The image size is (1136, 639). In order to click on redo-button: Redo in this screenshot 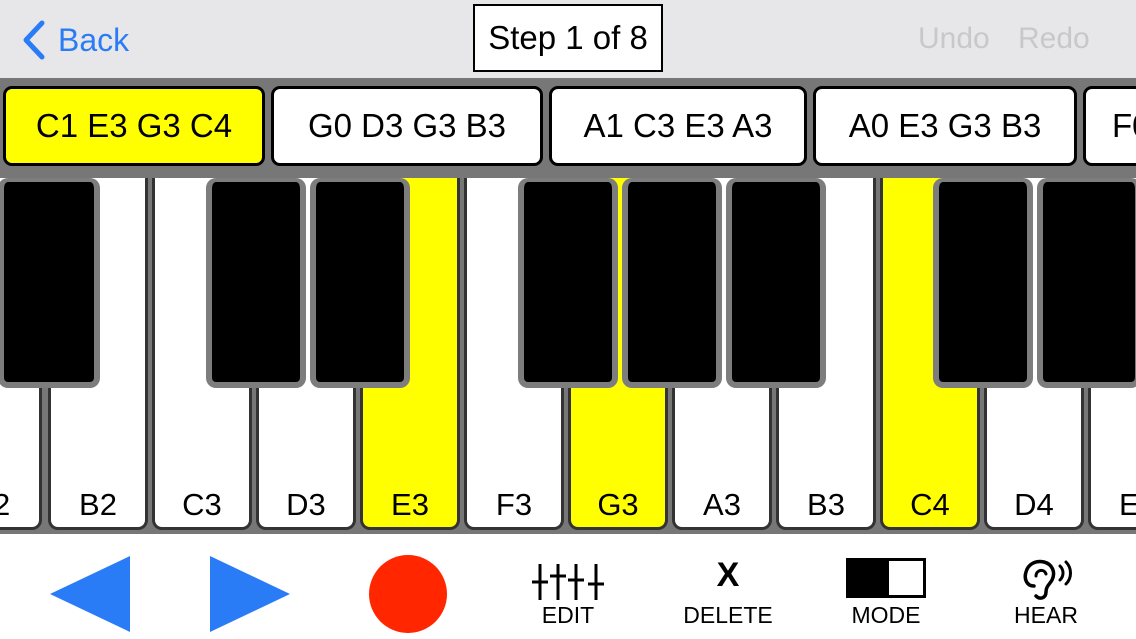, I will do `click(1054, 39)`.